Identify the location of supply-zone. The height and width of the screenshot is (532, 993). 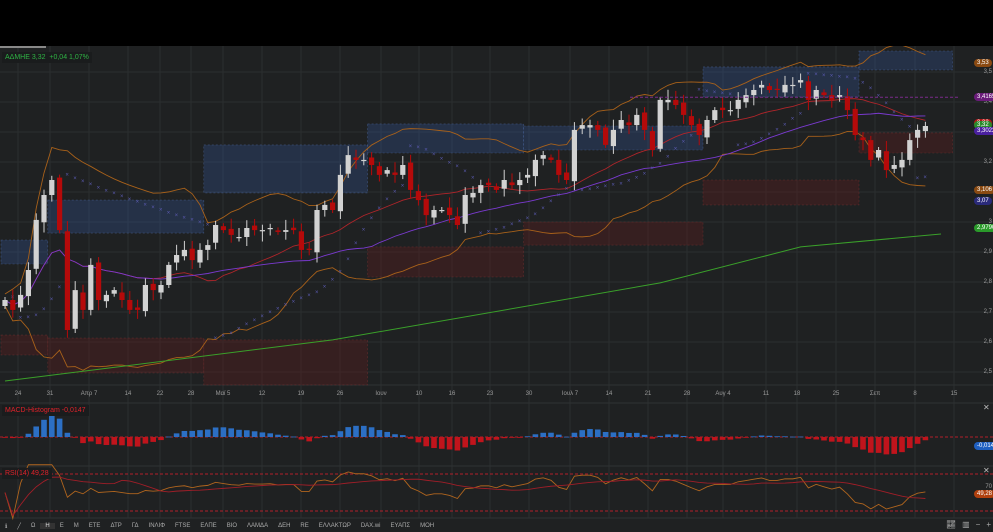
(905, 60).